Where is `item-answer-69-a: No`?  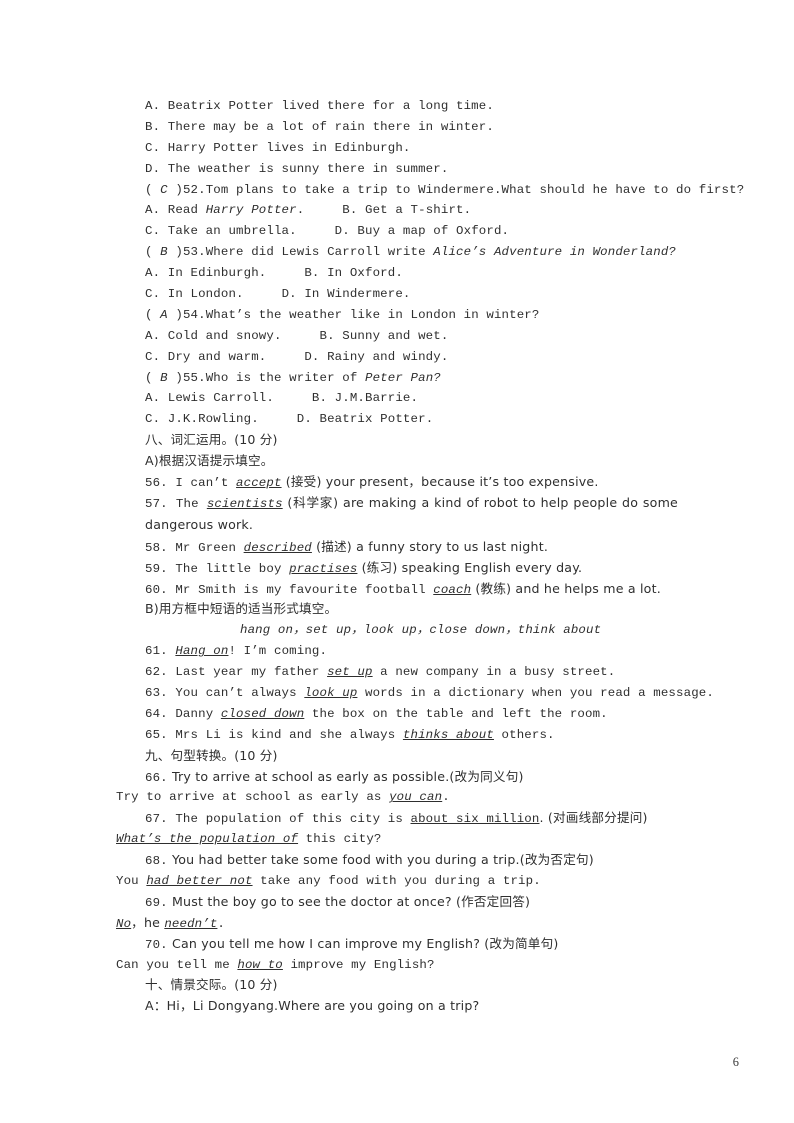
item-answer-69-a: No is located at coordinates (124, 923).